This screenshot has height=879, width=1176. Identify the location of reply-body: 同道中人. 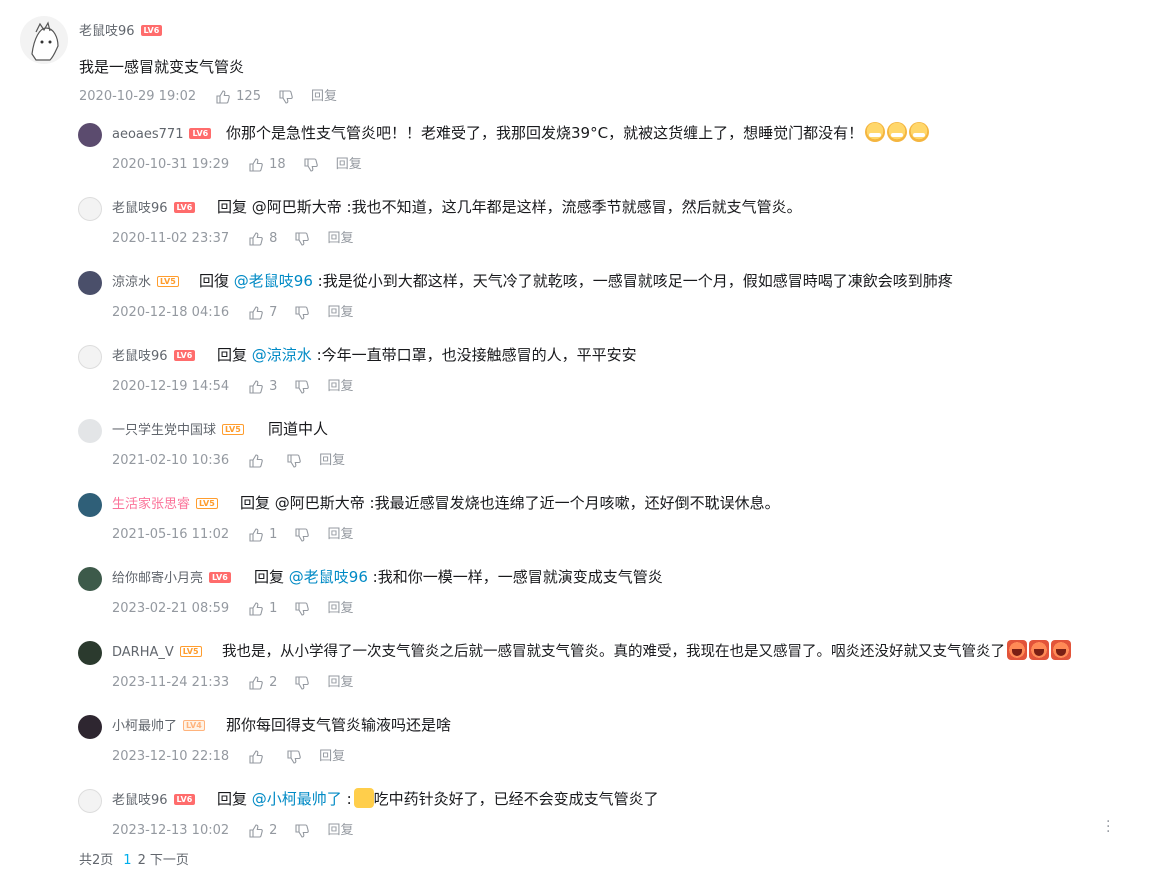
(298, 429).